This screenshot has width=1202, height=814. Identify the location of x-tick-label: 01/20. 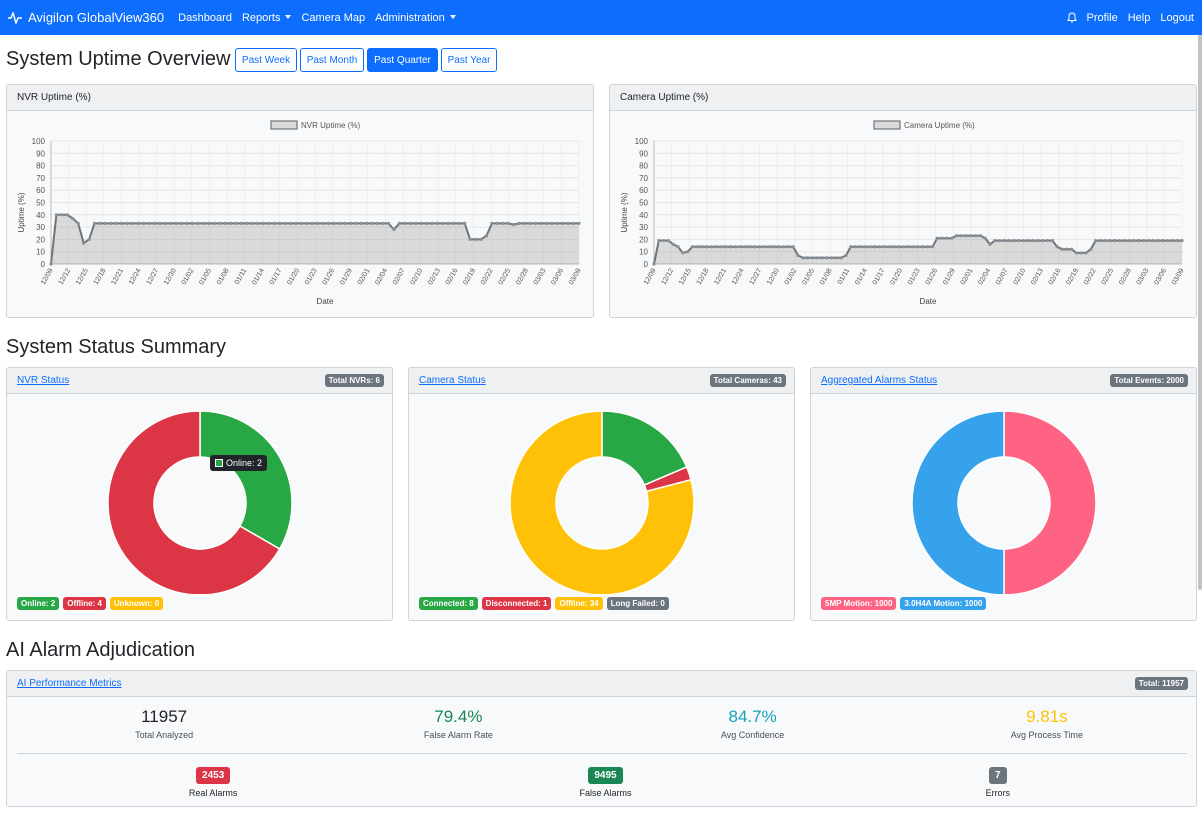
(896, 276).